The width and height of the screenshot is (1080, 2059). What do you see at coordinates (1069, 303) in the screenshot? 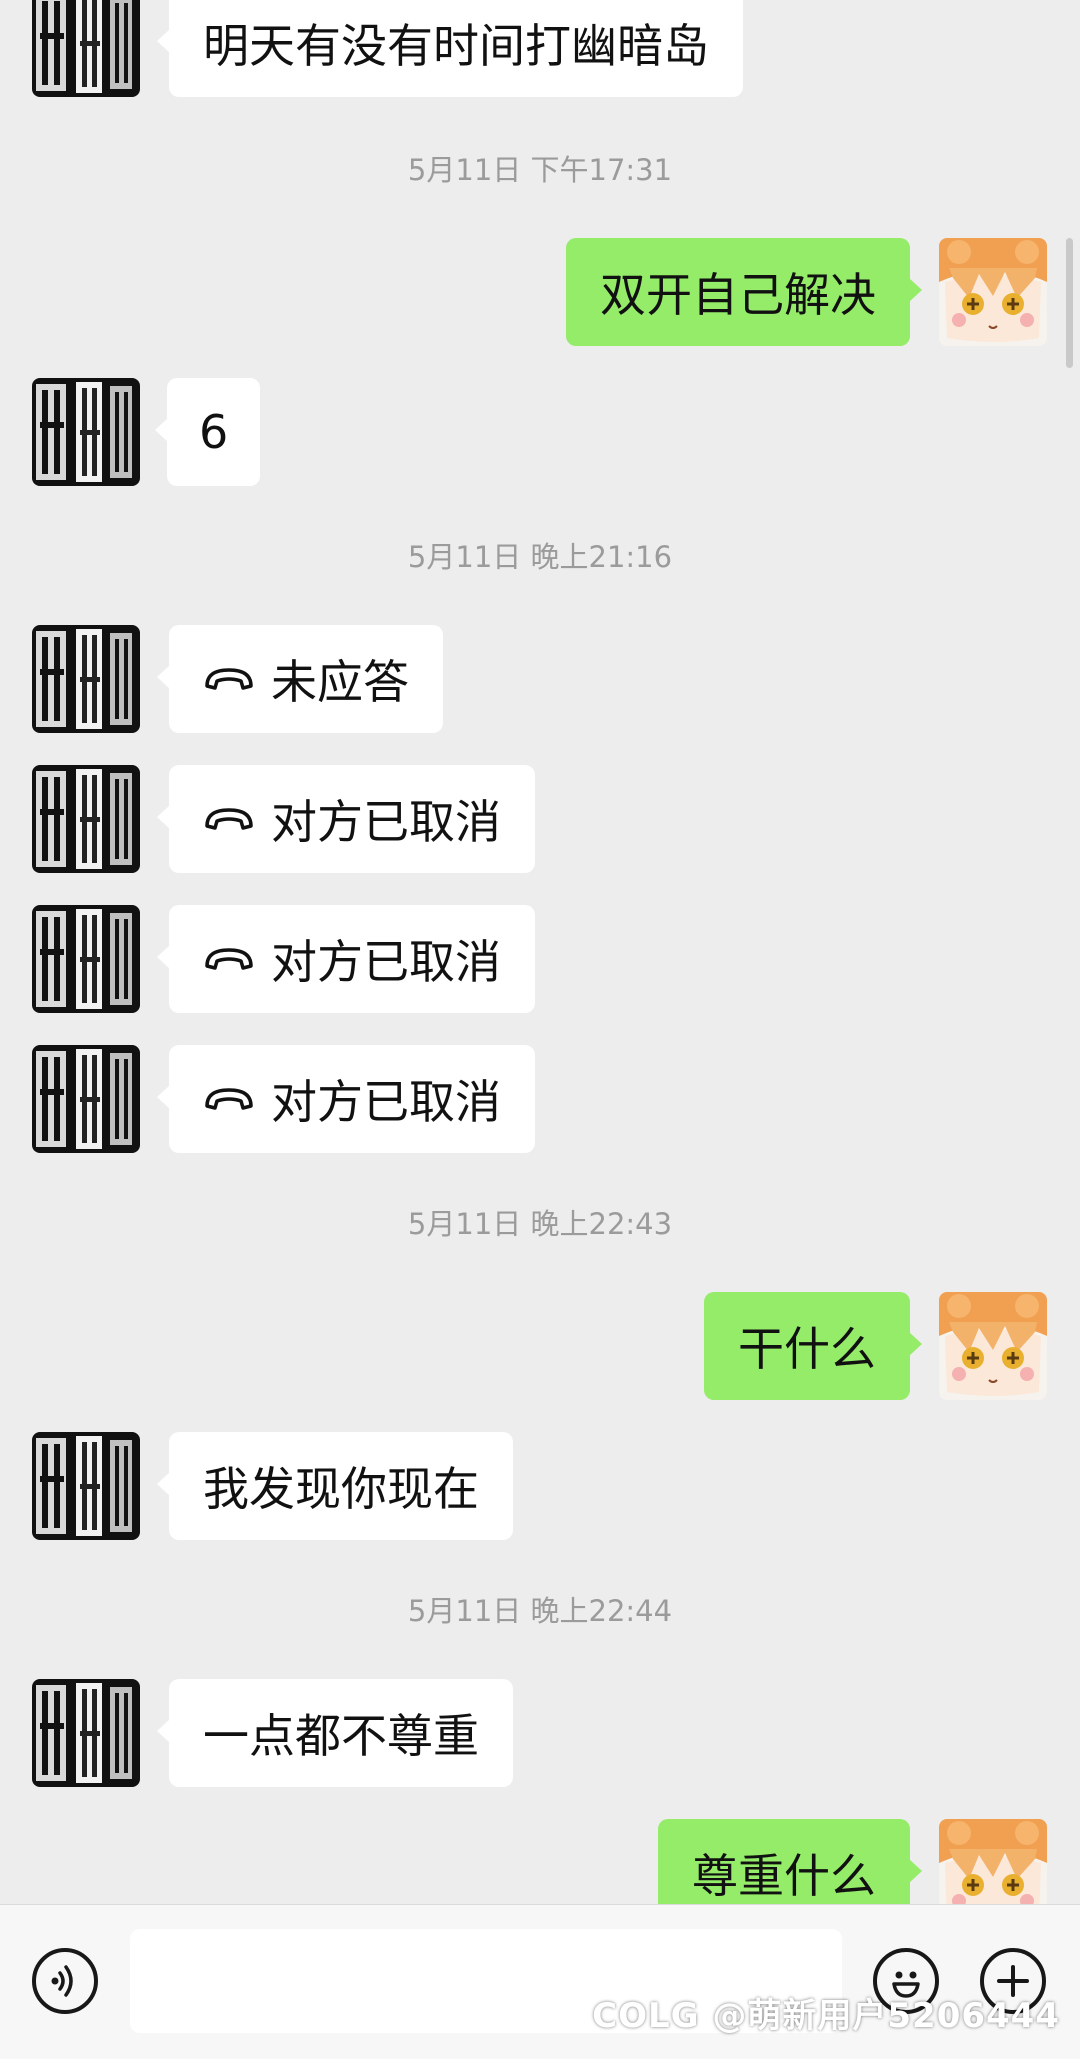
I see `scrollbar` at bounding box center [1069, 303].